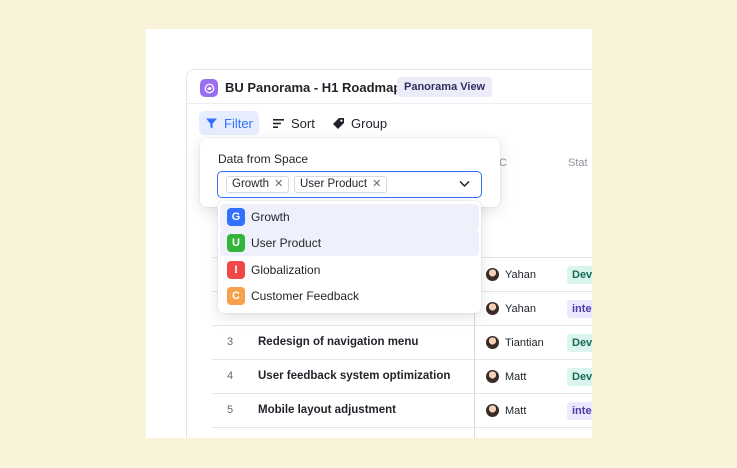 The image size is (737, 468). I want to click on option-globalization: I Globalization, so click(349, 270).